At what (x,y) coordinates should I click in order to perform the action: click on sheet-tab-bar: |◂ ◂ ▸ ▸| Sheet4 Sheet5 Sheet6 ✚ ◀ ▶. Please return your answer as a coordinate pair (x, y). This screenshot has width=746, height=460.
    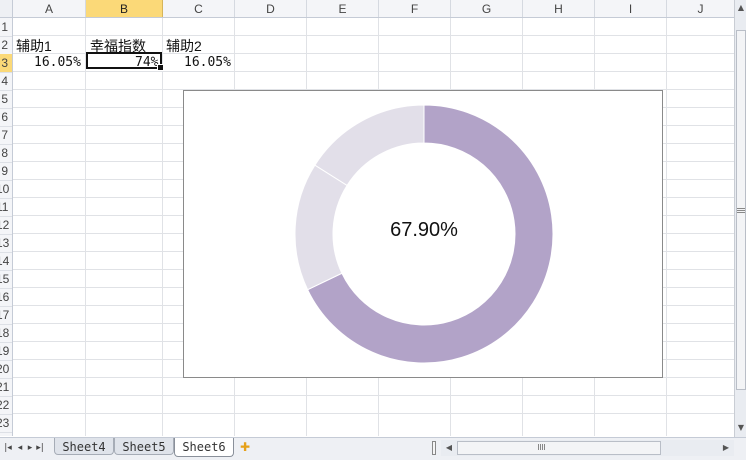
    Looking at the image, I should click on (373, 448).